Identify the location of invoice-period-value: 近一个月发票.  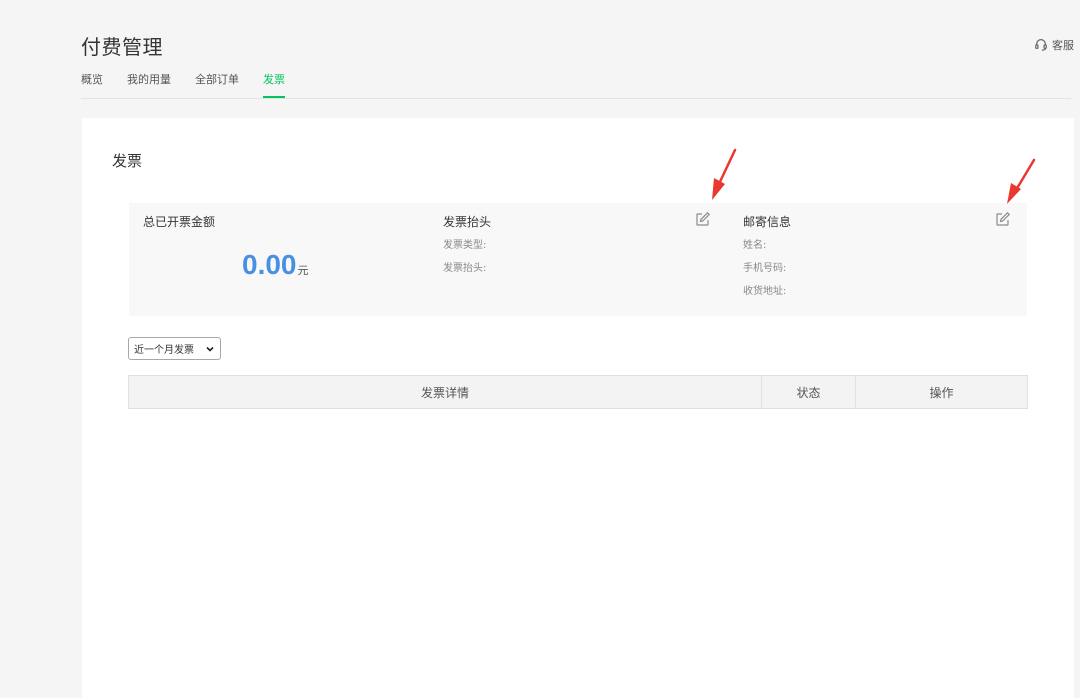
(164, 350).